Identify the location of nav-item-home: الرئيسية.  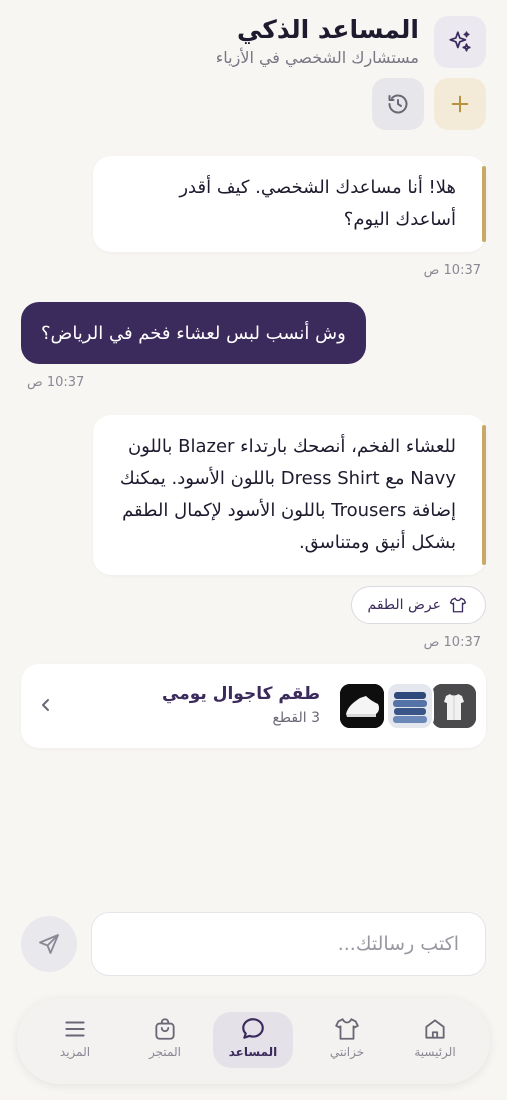
(435, 1040).